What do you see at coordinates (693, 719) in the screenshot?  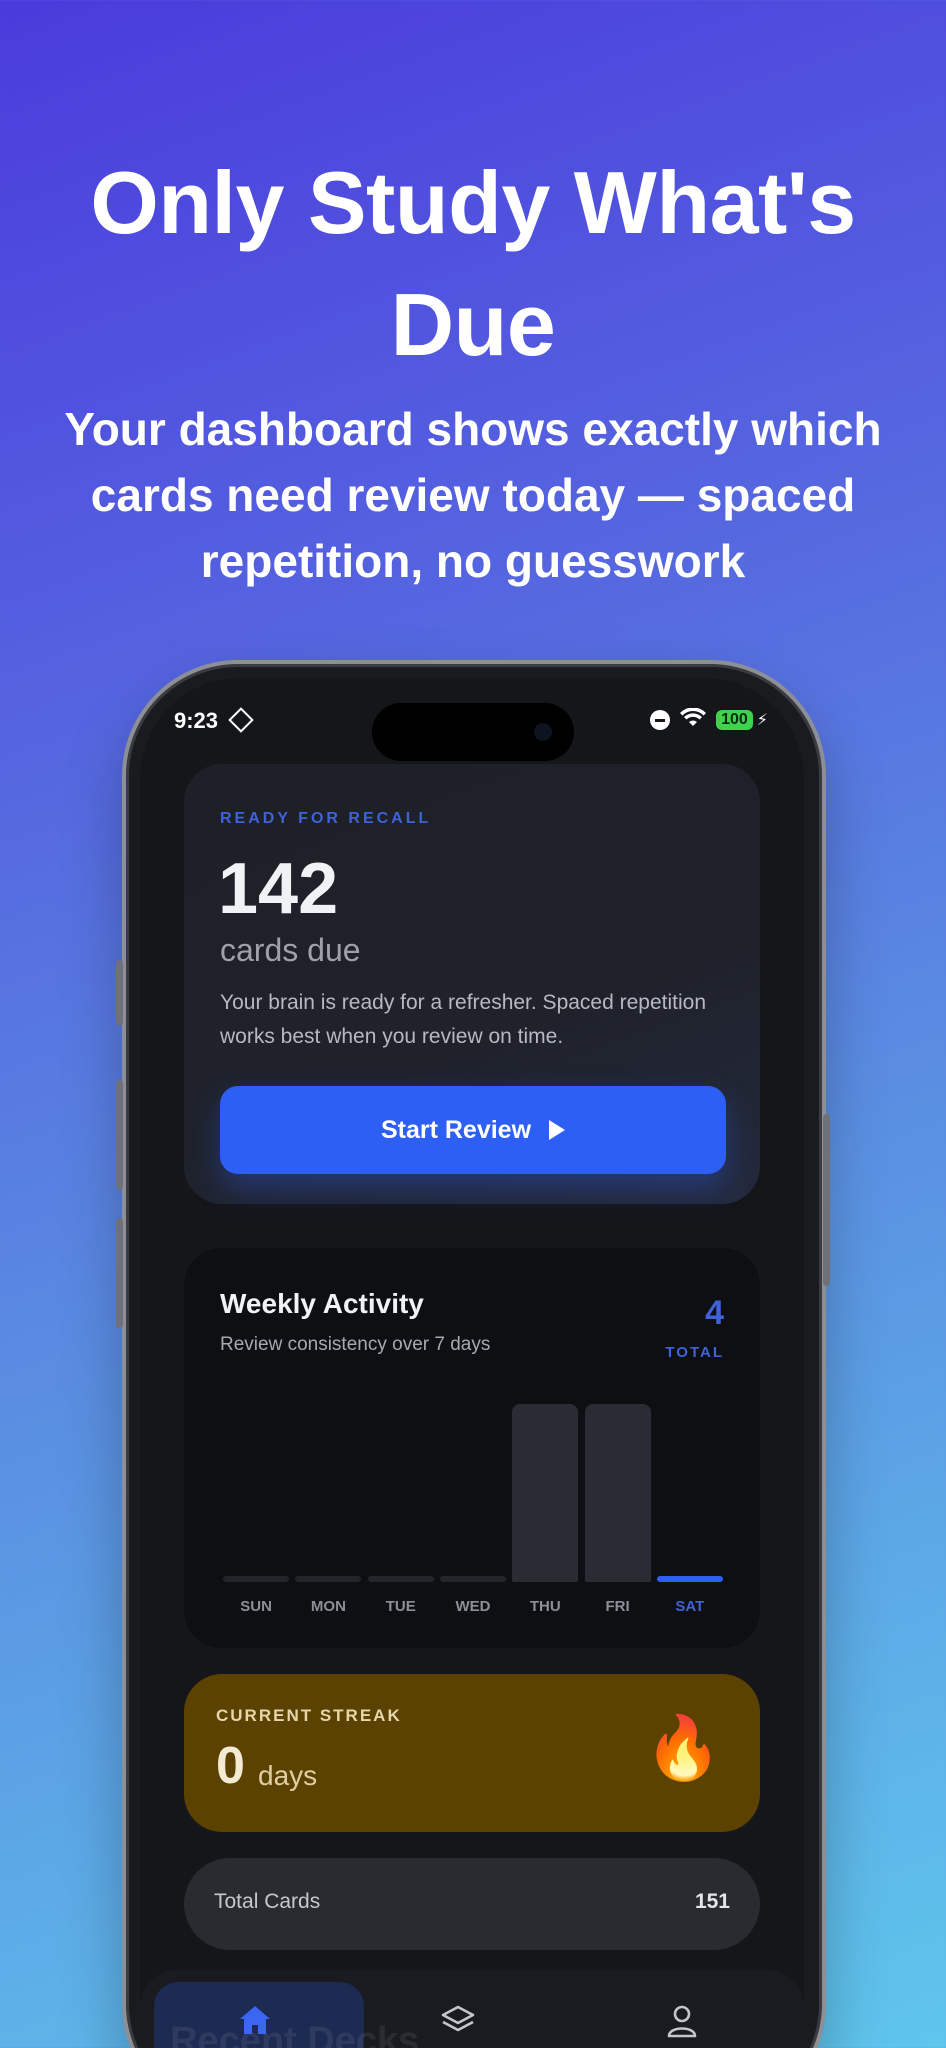 I see `wifi-icon` at bounding box center [693, 719].